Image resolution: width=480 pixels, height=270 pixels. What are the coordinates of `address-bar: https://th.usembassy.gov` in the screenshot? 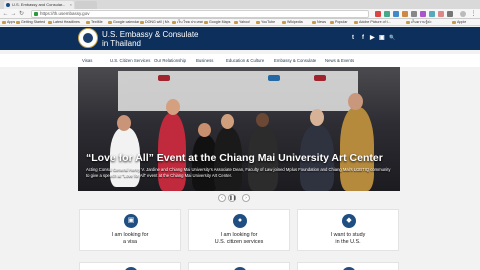 It's located at (200, 14).